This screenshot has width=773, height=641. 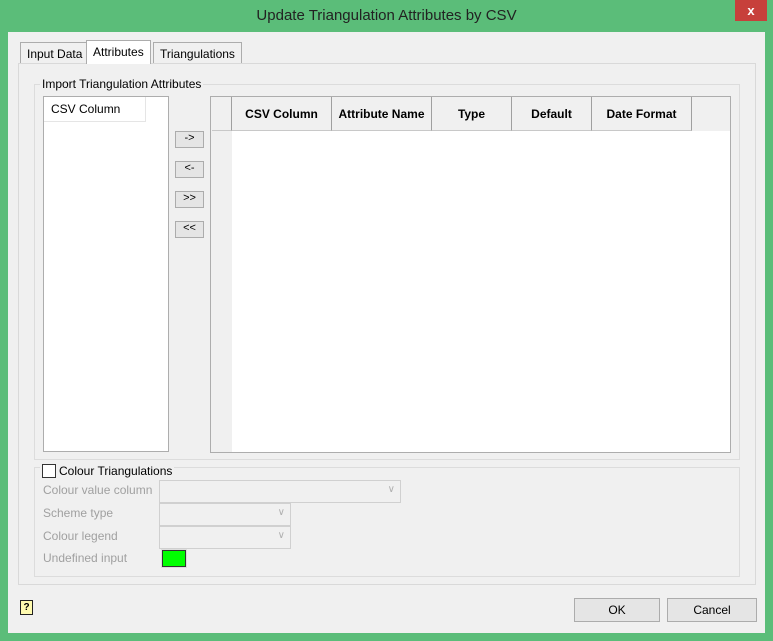 What do you see at coordinates (80, 536) in the screenshot?
I see `colour-legend-label: Colour legend` at bounding box center [80, 536].